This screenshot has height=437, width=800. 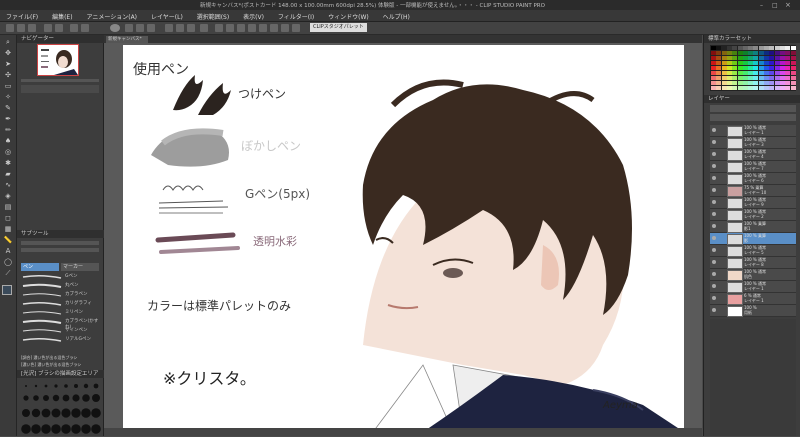 What do you see at coordinates (8, 64) in the screenshot?
I see `operation-tool-icon: ➤` at bounding box center [8, 64].